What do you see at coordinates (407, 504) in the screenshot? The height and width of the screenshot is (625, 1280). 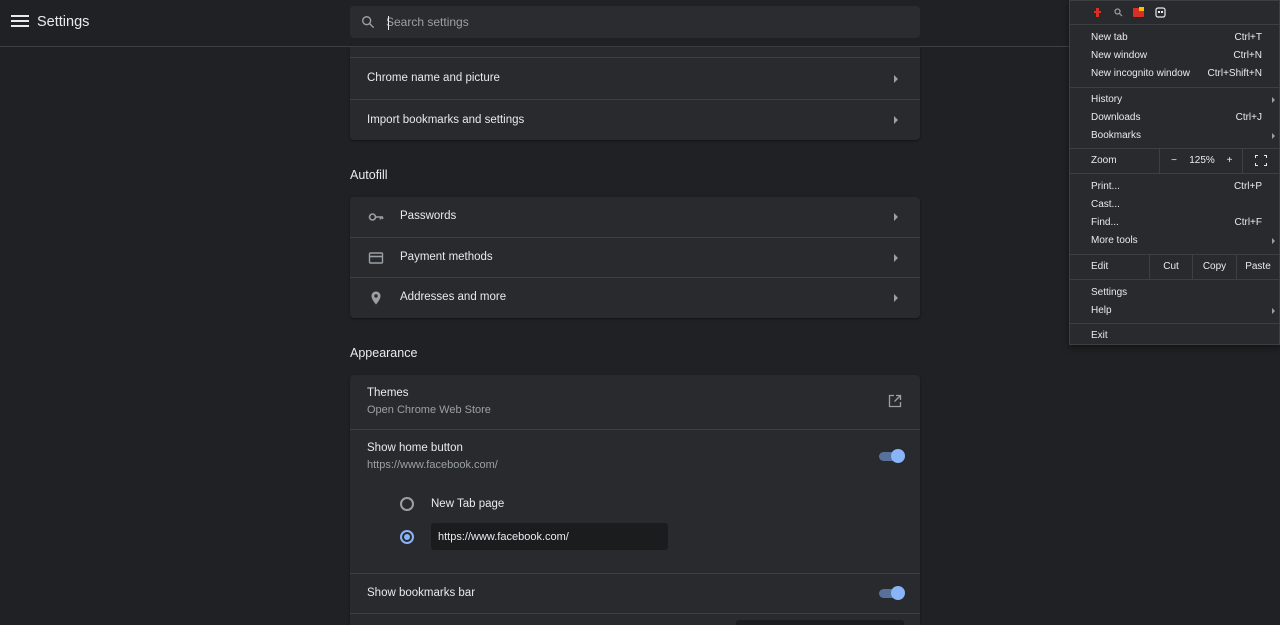 I see `radio-new-tab-page` at bounding box center [407, 504].